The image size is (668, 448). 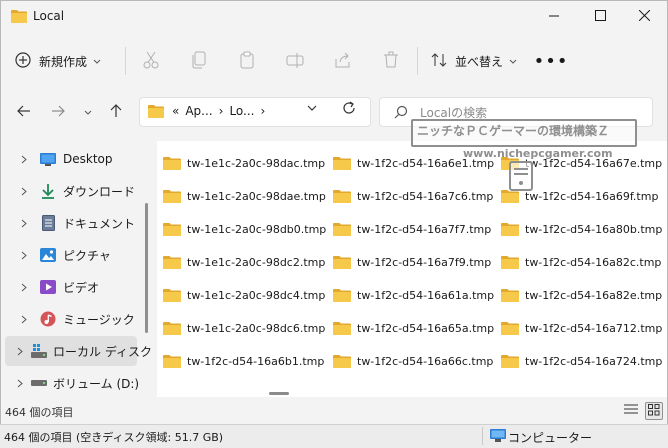 I want to click on arrow-right-icon, so click(x=58, y=112).